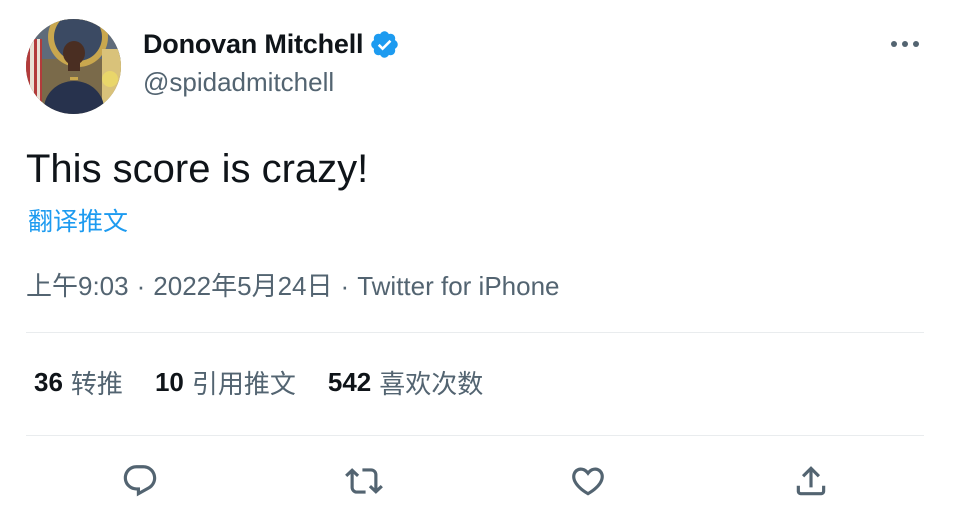 This screenshot has width=966, height=526. I want to click on tweet-meta: 上午9:03 · 2022年5月24日 · Twitter for iPhone, so click(293, 284).